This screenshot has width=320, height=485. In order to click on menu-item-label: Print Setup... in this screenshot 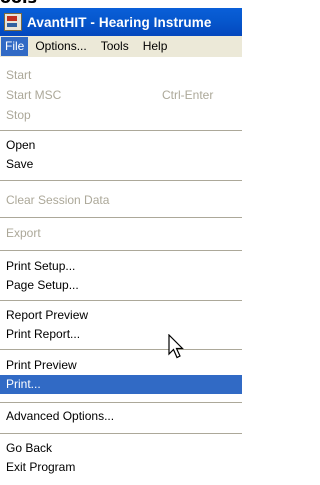, I will do `click(41, 266)`.